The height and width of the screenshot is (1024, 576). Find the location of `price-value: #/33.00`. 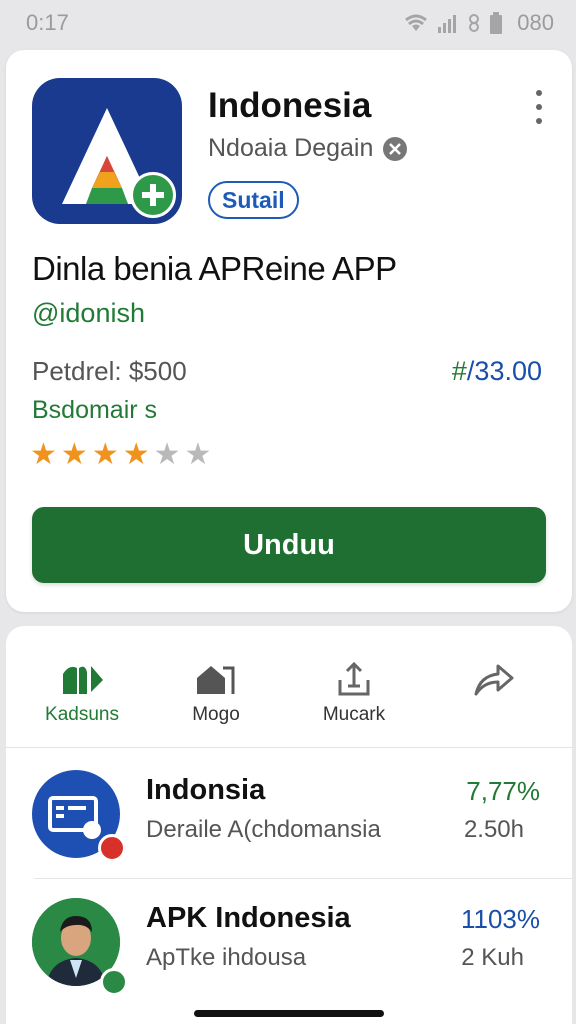

price-value: #/33.00 is located at coordinates (497, 371).